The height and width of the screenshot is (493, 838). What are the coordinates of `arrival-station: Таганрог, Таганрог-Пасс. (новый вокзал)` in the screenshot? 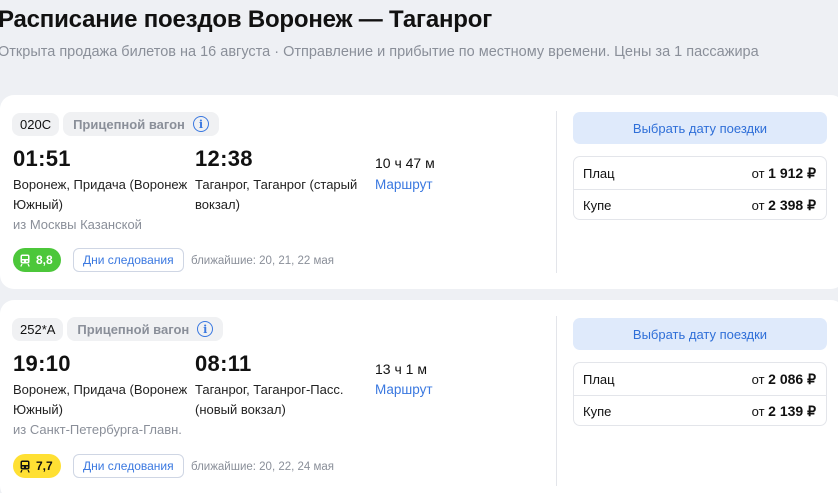 It's located at (269, 400).